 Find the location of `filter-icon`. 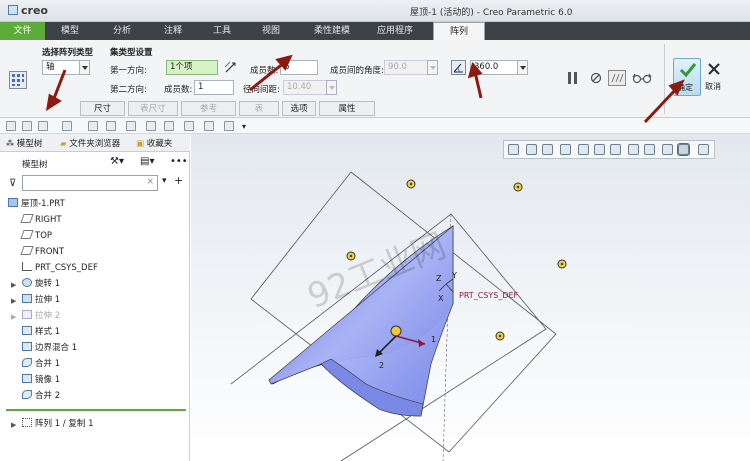

filter-icon is located at coordinates (169, 126).